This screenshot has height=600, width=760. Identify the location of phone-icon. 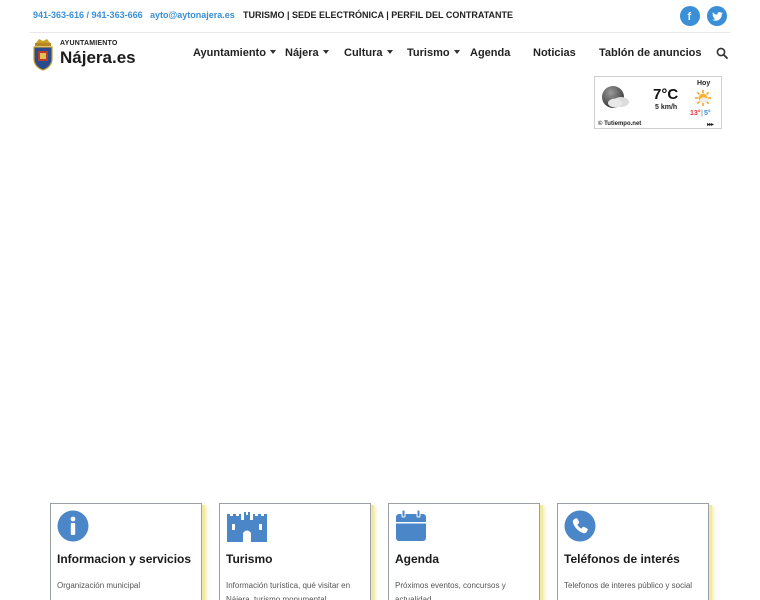
(580, 526).